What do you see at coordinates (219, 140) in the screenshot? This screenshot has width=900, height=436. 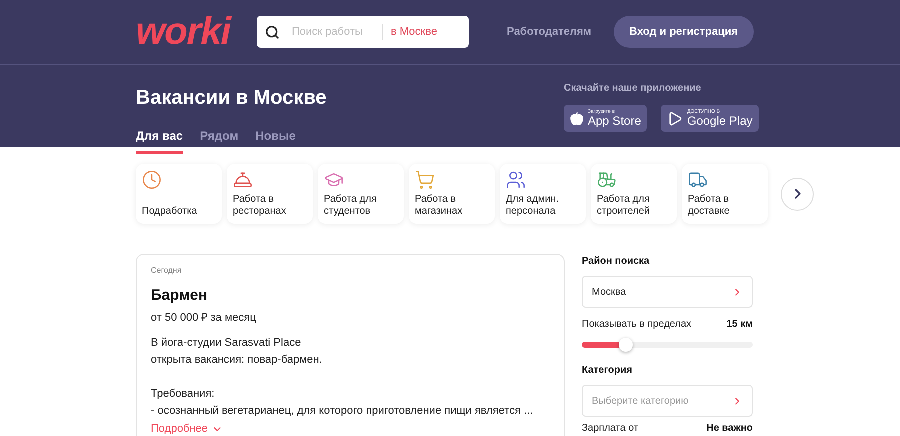 I see `tab: Рядом` at bounding box center [219, 140].